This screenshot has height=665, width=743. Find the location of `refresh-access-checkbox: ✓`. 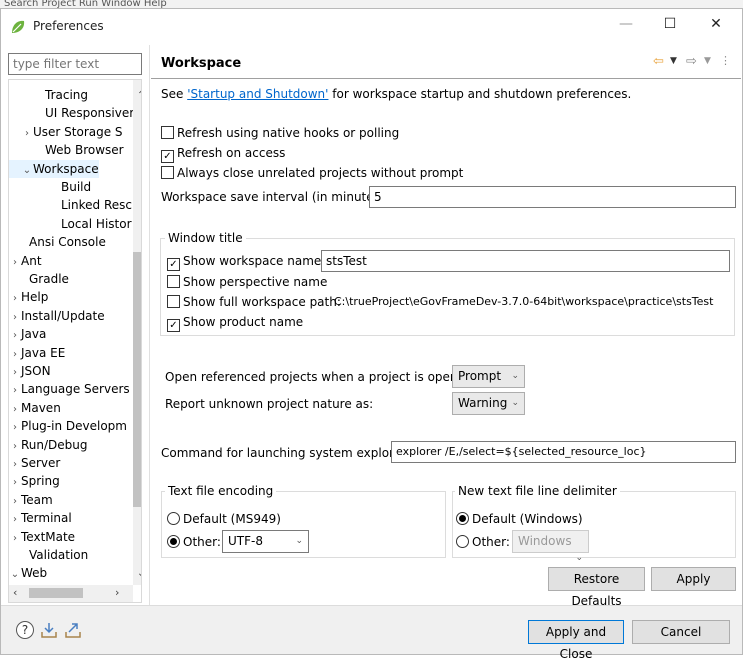

refresh-access-checkbox: ✓ is located at coordinates (167, 156).